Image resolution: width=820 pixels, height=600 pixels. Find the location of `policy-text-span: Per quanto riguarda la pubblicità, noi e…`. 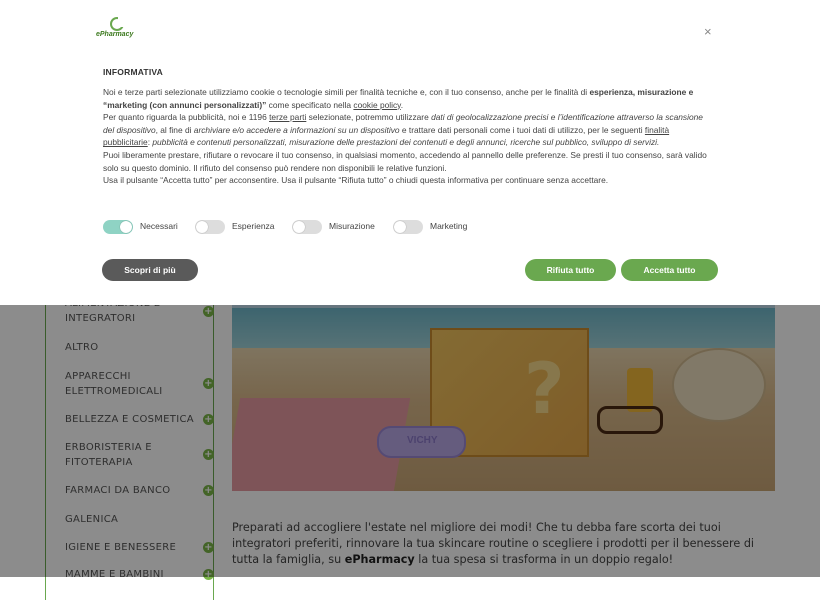

policy-text-span: Per quanto riguarda la pubblicità, noi e… is located at coordinates (186, 117).